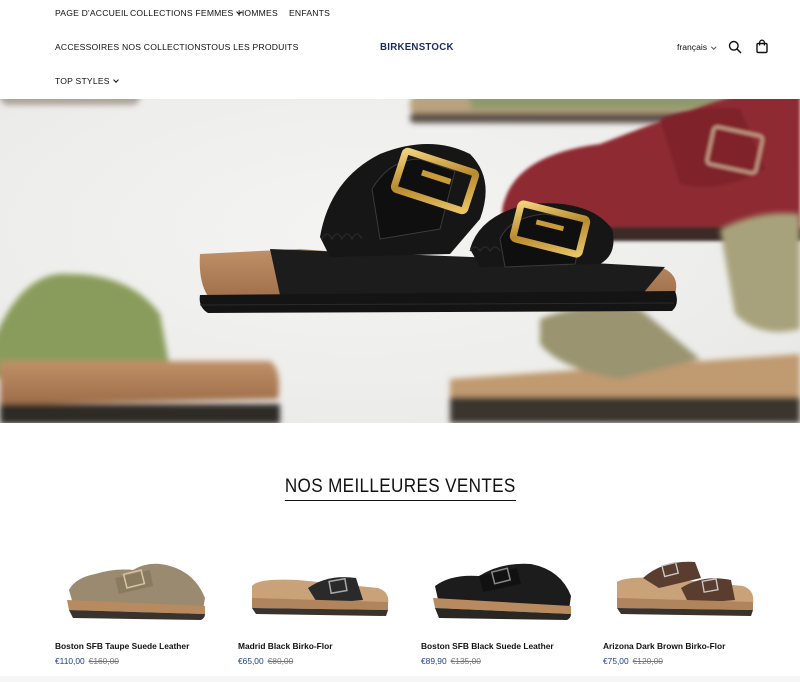  Describe the element at coordinates (465, 661) in the screenshot. I see `old-price: €135,00` at that location.